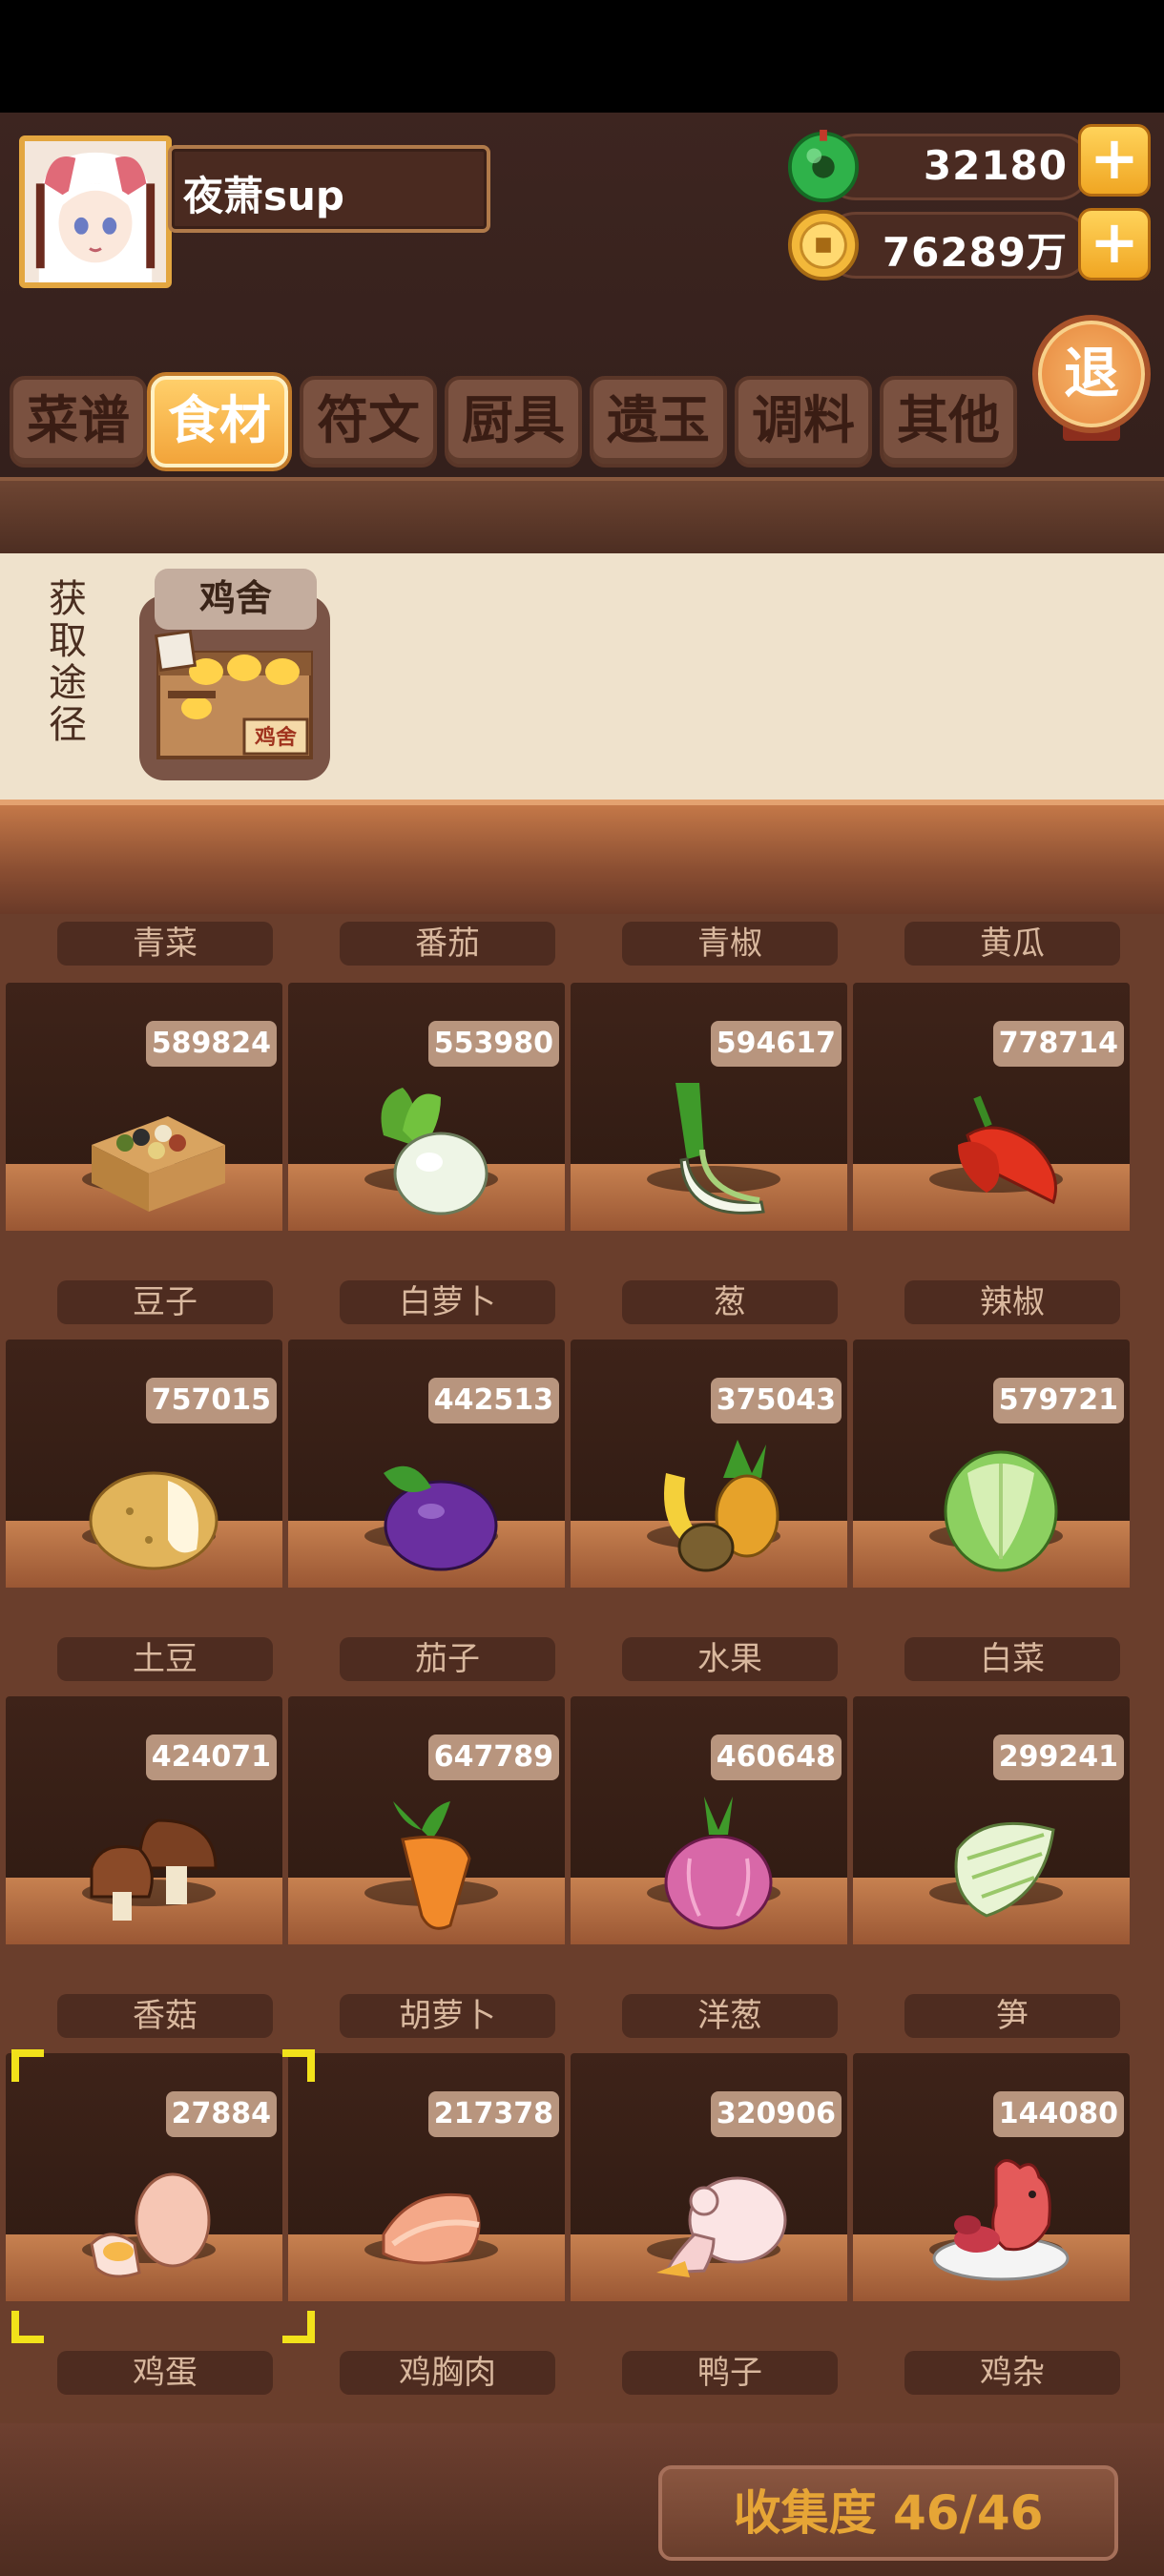 The width and height of the screenshot is (1164, 2576). I want to click on chicken-breast-icon, so click(436, 2220).